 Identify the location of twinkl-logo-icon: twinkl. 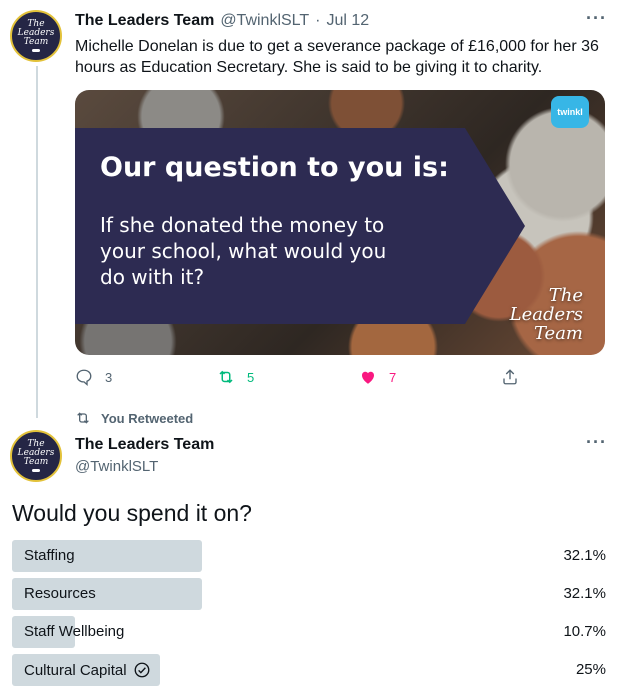
(570, 112).